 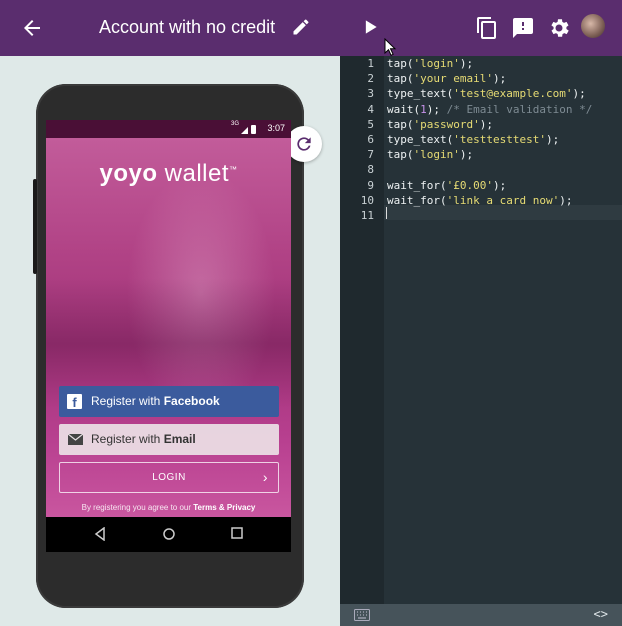 What do you see at coordinates (265, 477) in the screenshot?
I see `chevron-right-icon: ›` at bounding box center [265, 477].